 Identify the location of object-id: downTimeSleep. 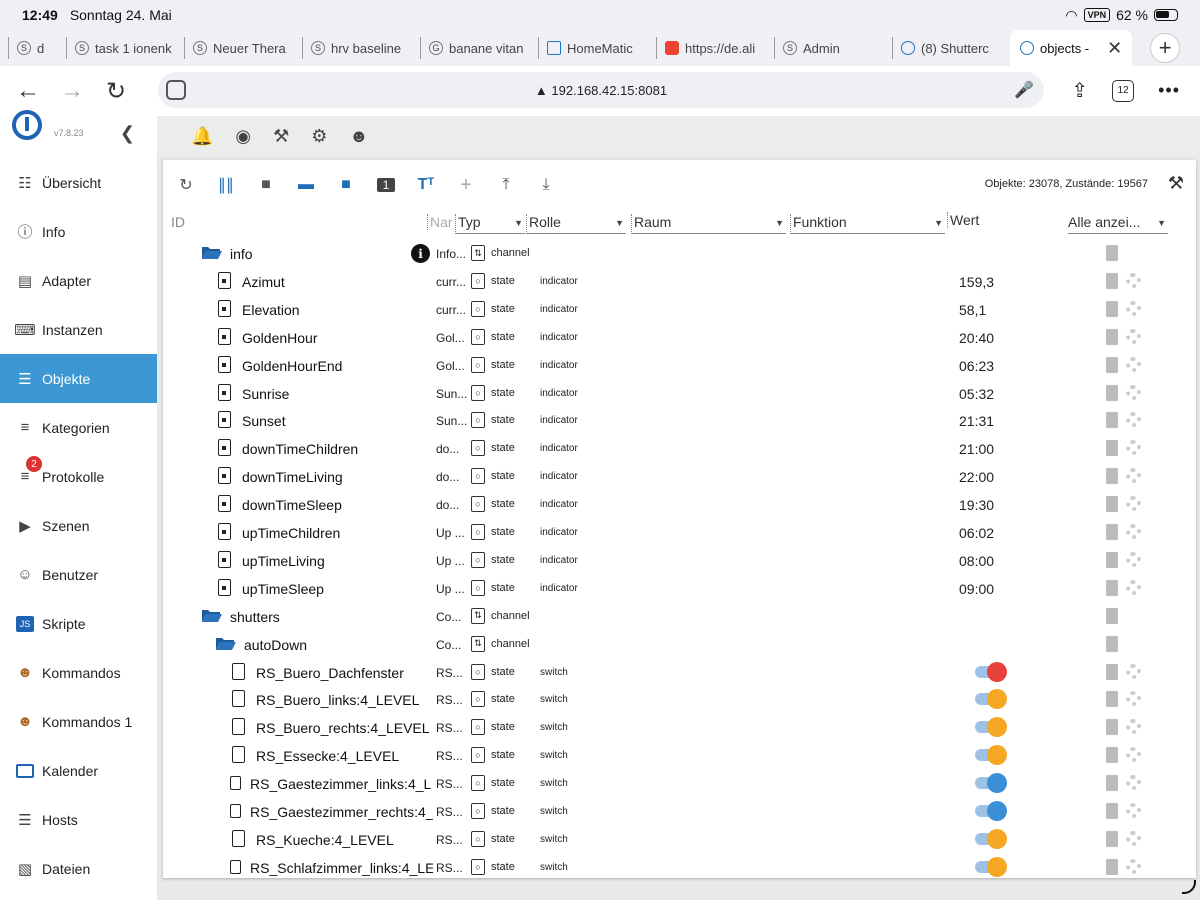
(337, 505).